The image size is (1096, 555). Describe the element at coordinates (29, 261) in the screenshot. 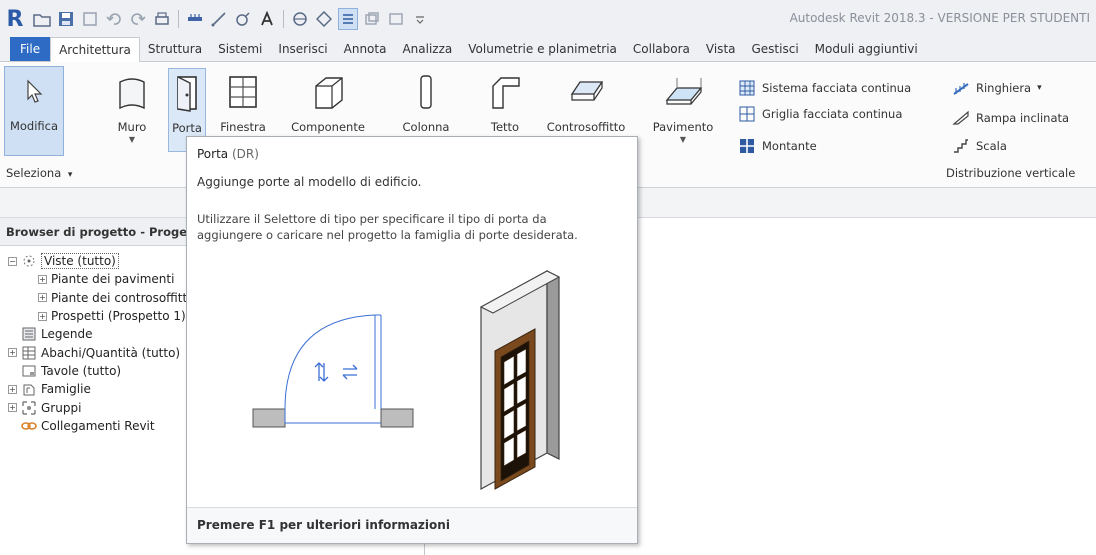

I see `views-icon` at that location.